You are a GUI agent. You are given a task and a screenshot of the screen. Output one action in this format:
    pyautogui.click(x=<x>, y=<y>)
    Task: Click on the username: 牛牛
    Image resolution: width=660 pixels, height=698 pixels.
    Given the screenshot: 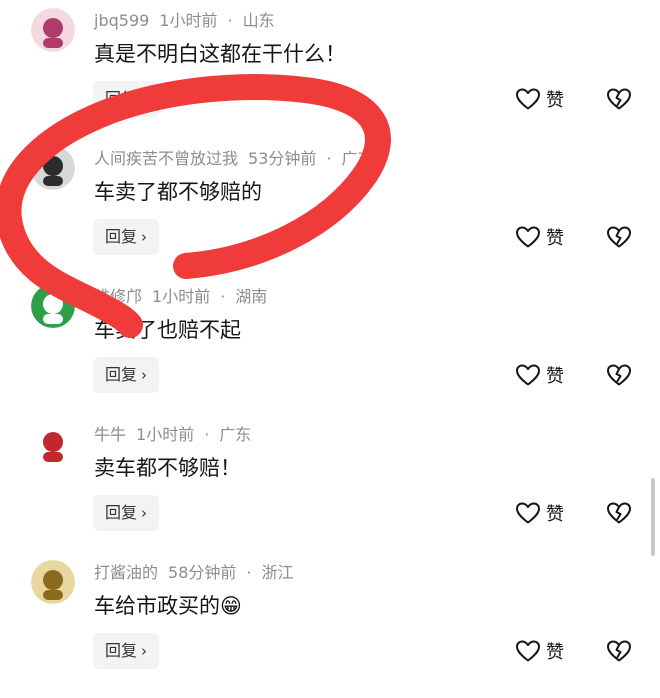 What is the action you would take?
    pyautogui.click(x=110, y=434)
    